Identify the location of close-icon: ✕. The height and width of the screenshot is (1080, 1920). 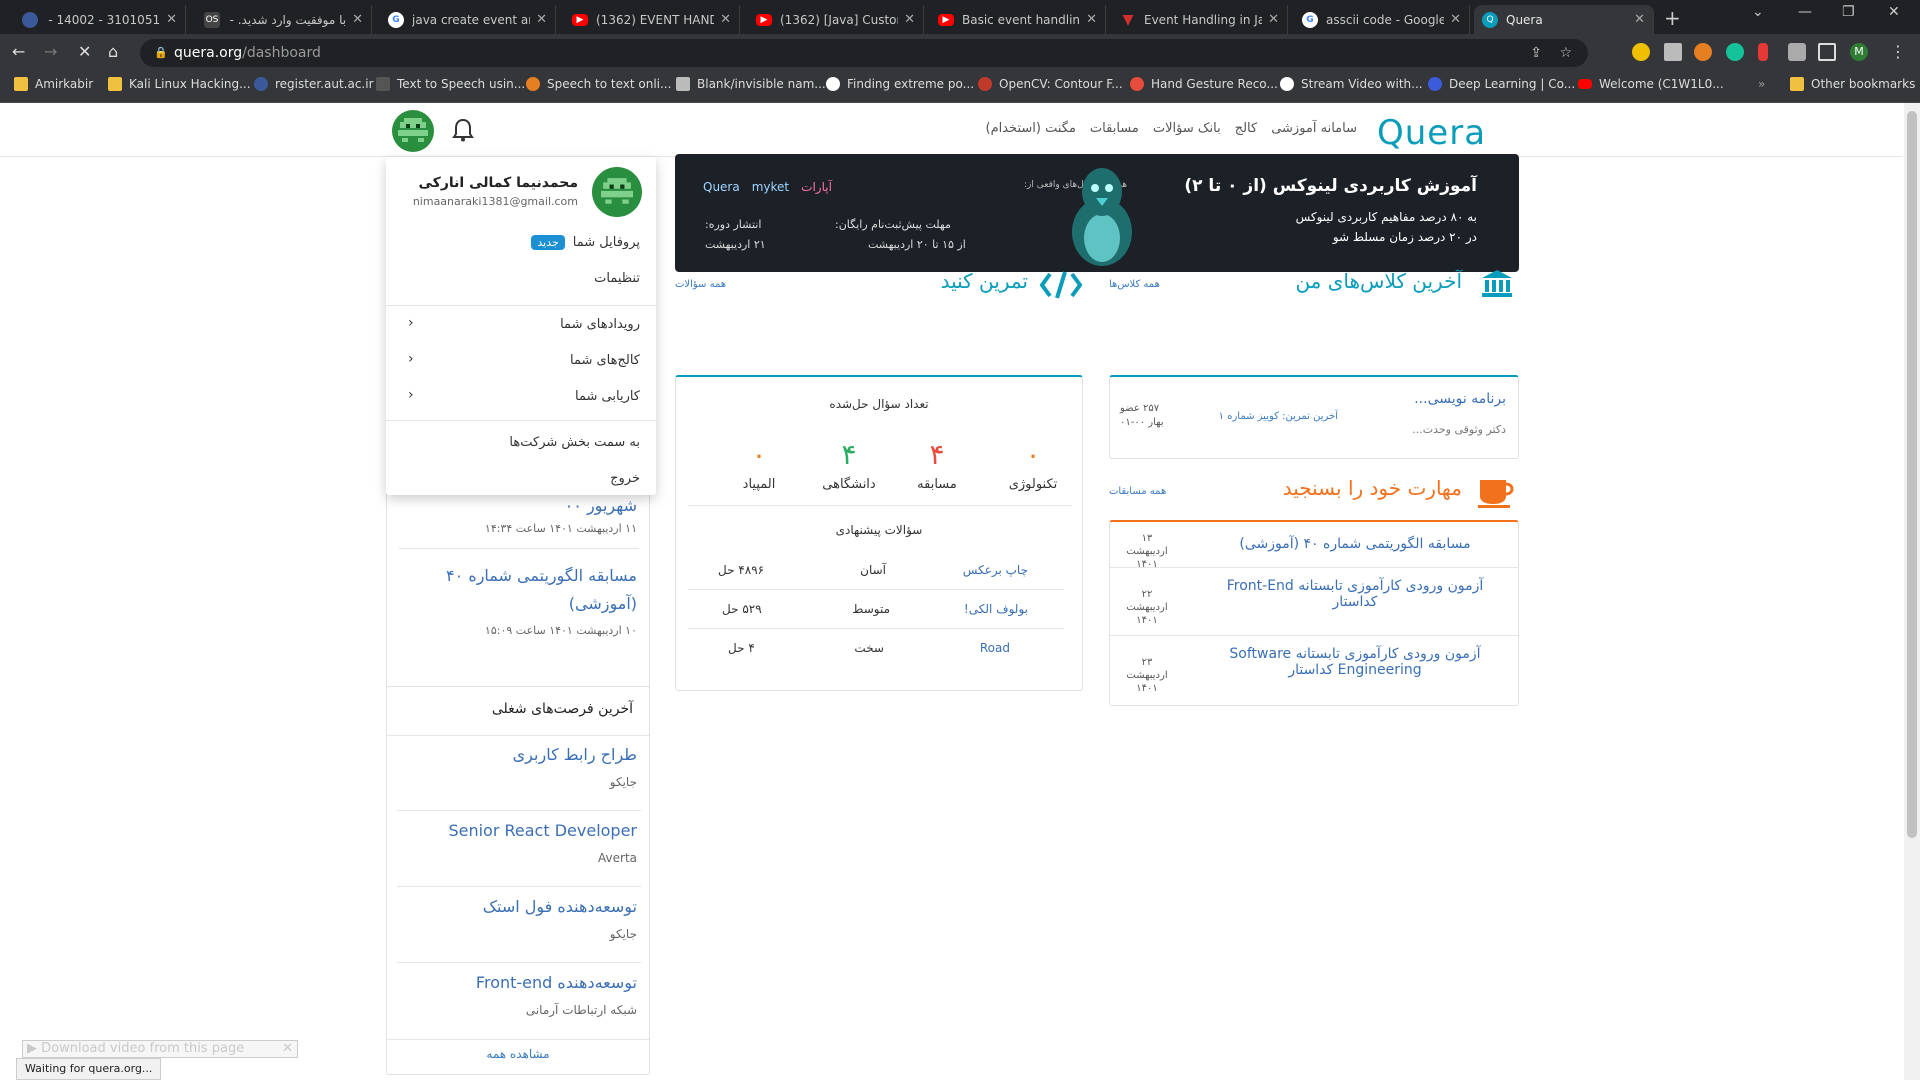
(287, 1049).